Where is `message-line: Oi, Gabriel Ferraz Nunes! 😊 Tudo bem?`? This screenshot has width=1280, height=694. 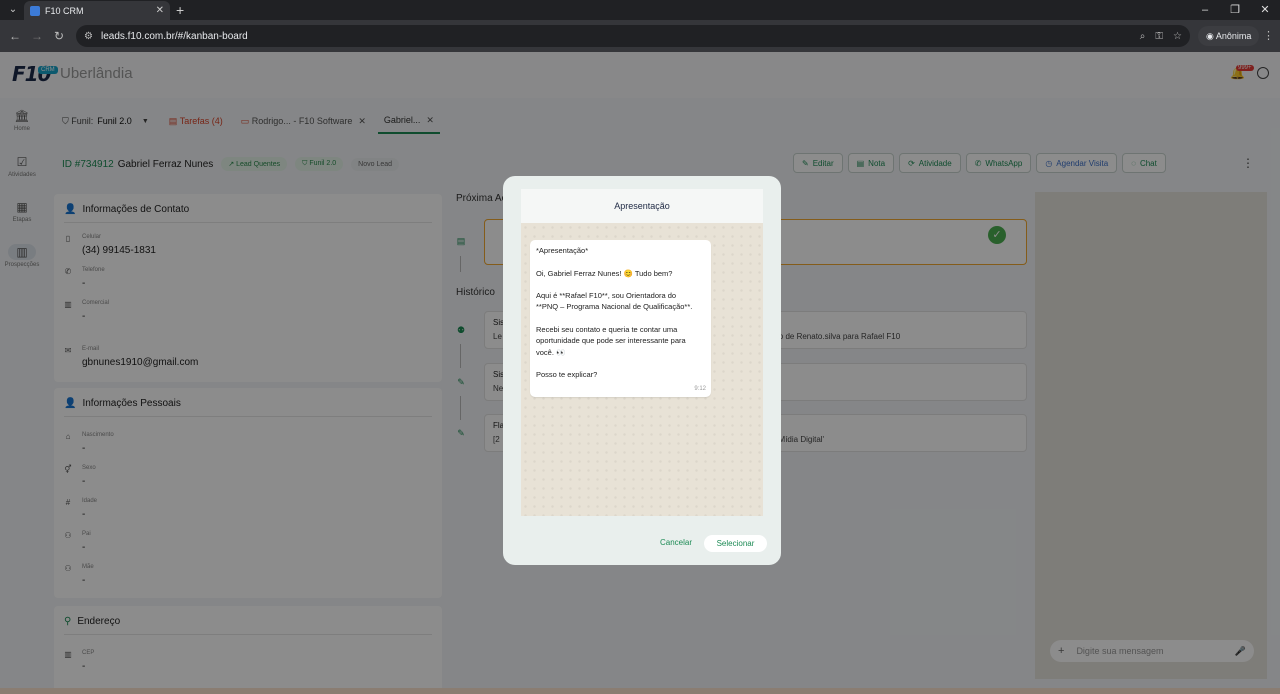
message-line: Oi, Gabriel Ferraz Nunes! 😊 Tudo bem? is located at coordinates (604, 273).